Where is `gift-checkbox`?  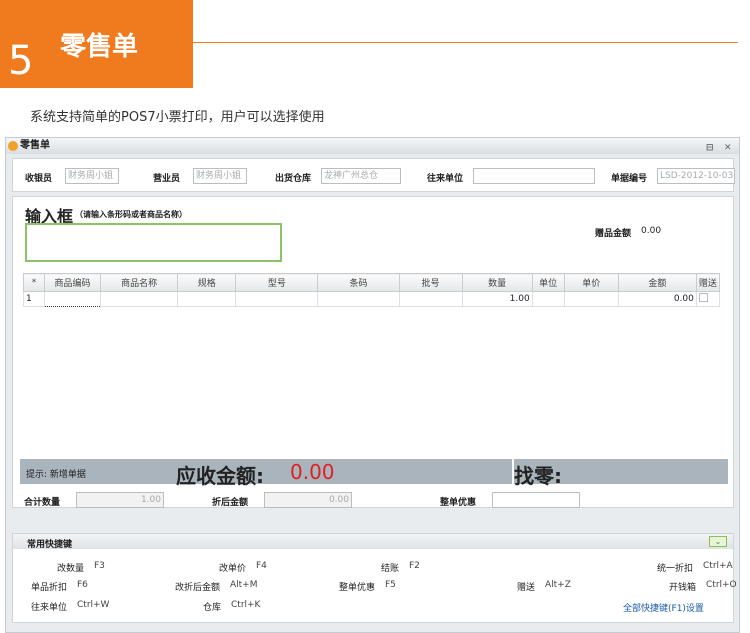 gift-checkbox is located at coordinates (703, 297).